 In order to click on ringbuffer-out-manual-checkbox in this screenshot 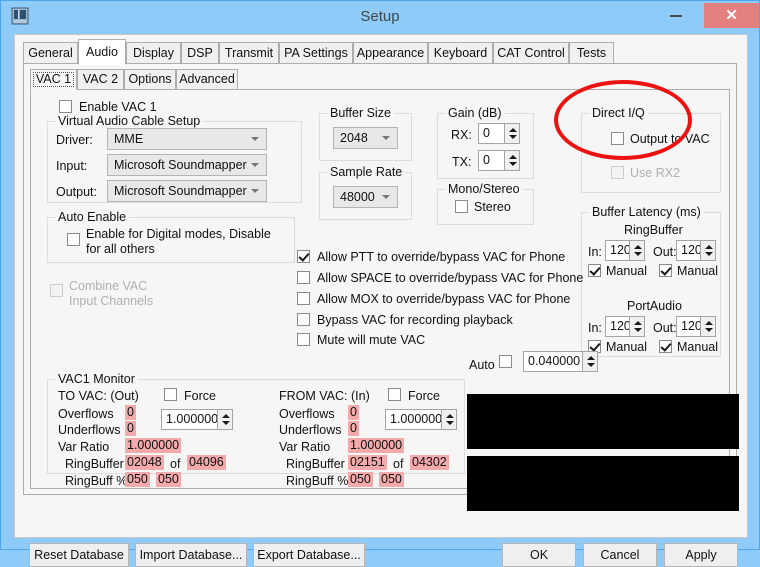, I will do `click(665, 270)`.